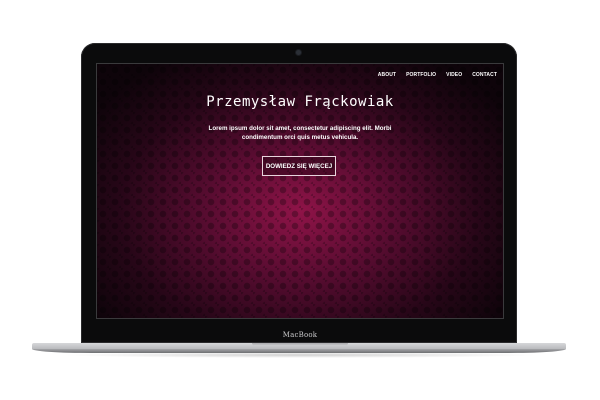 The width and height of the screenshot is (600, 400). Describe the element at coordinates (300, 335) in the screenshot. I see `device-brand-label: MacBook` at that location.